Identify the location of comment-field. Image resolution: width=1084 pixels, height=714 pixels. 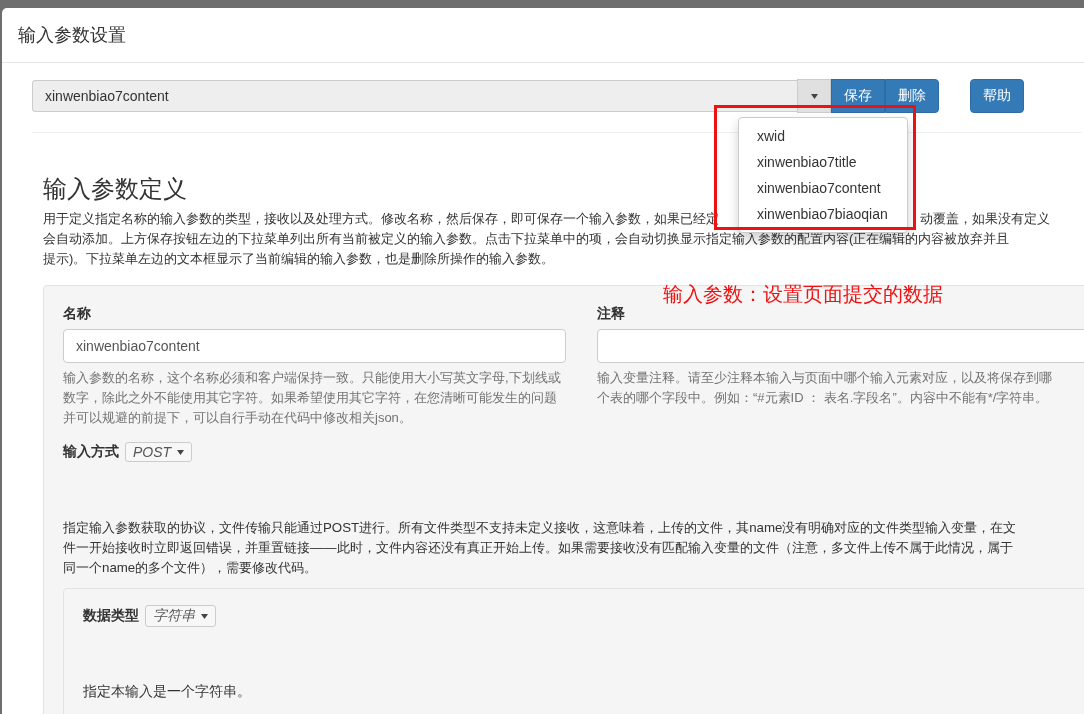
(840, 346).